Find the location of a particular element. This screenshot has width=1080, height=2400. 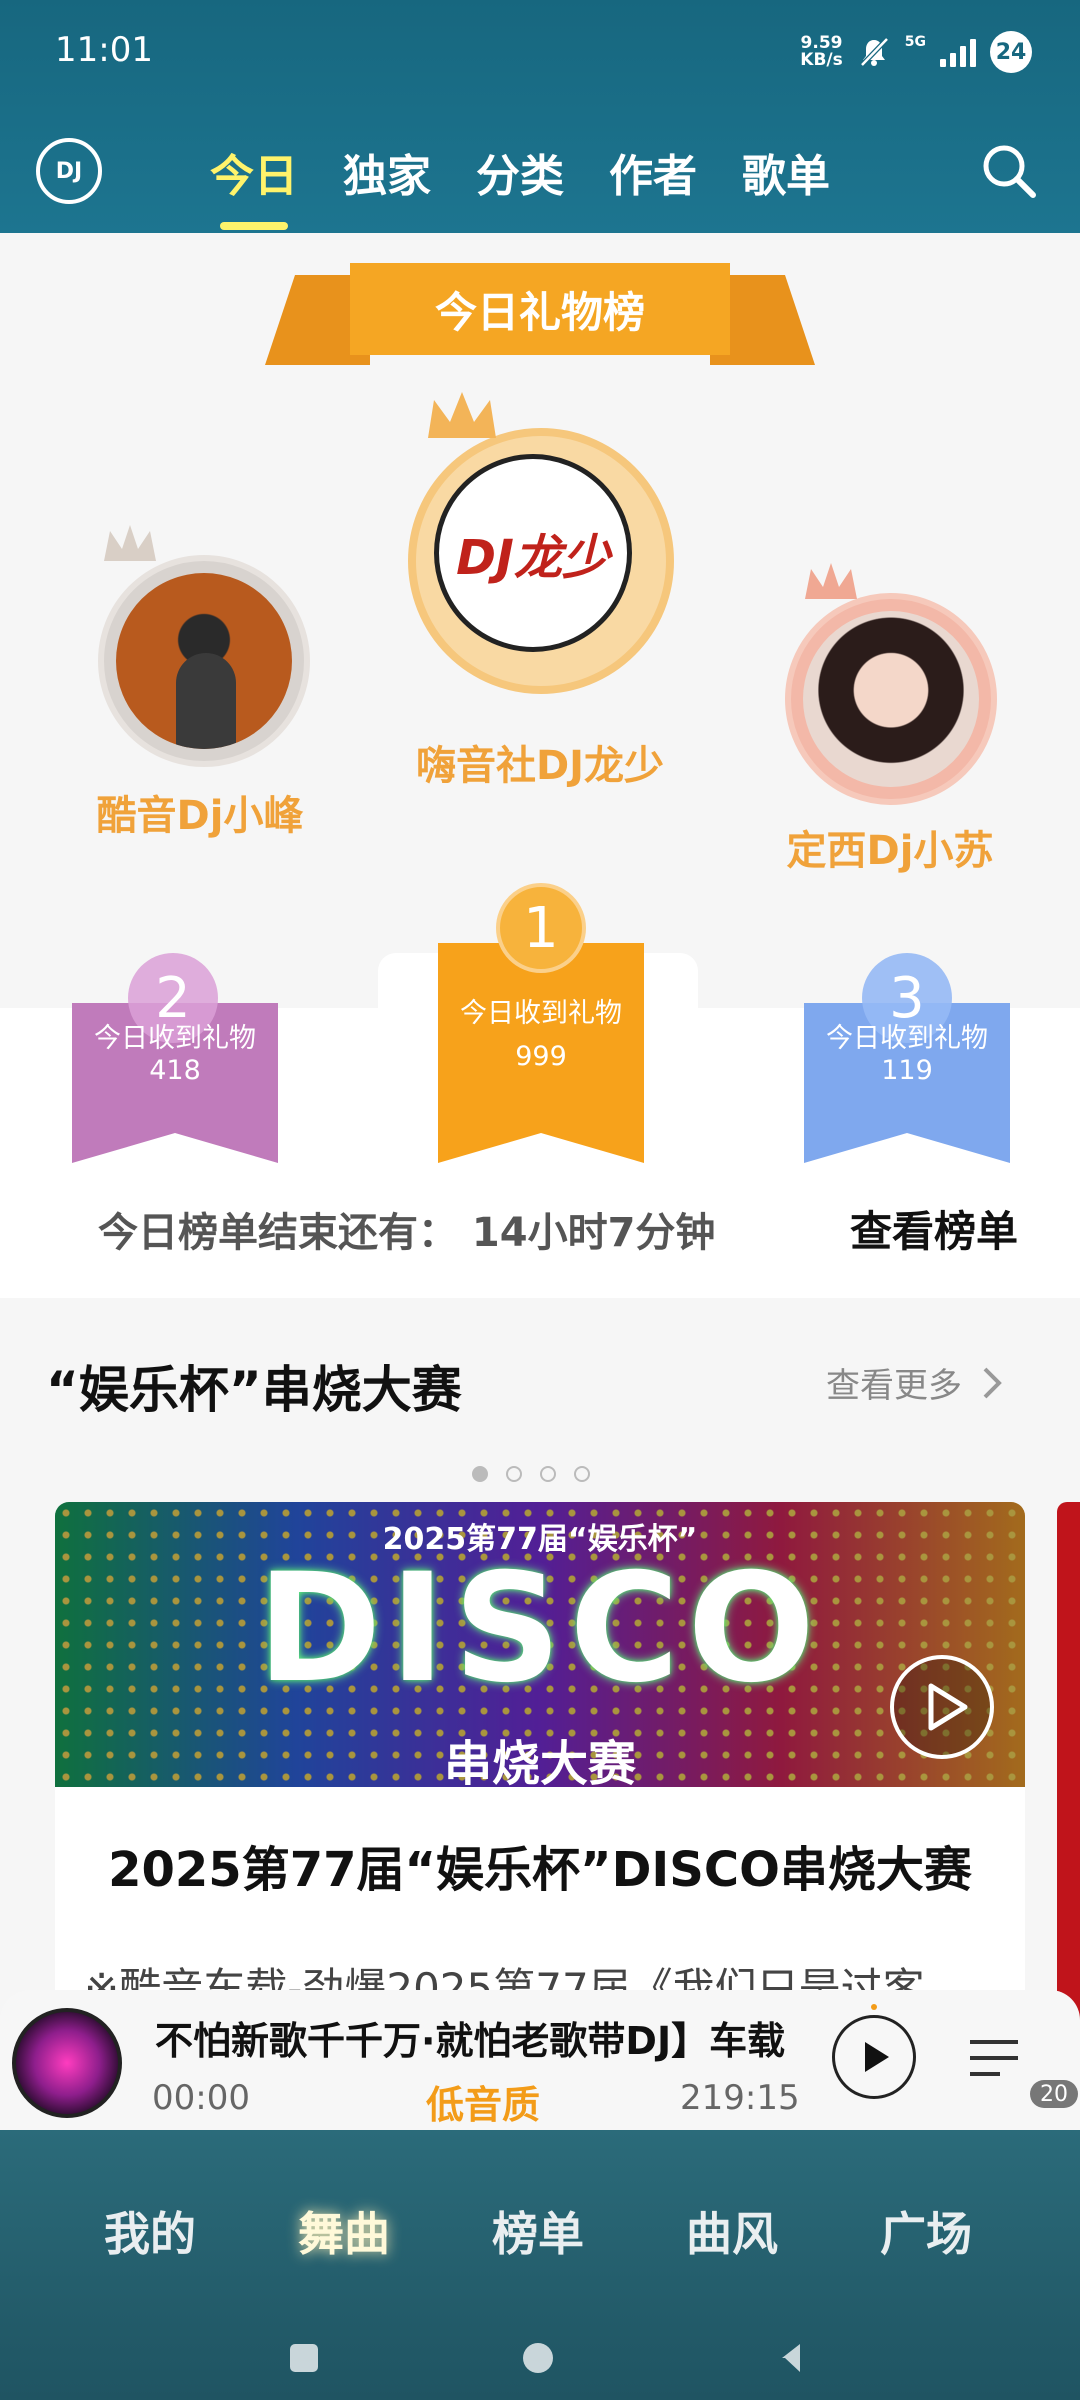

view-ranking-link: 查看榜单 is located at coordinates (934, 1228).